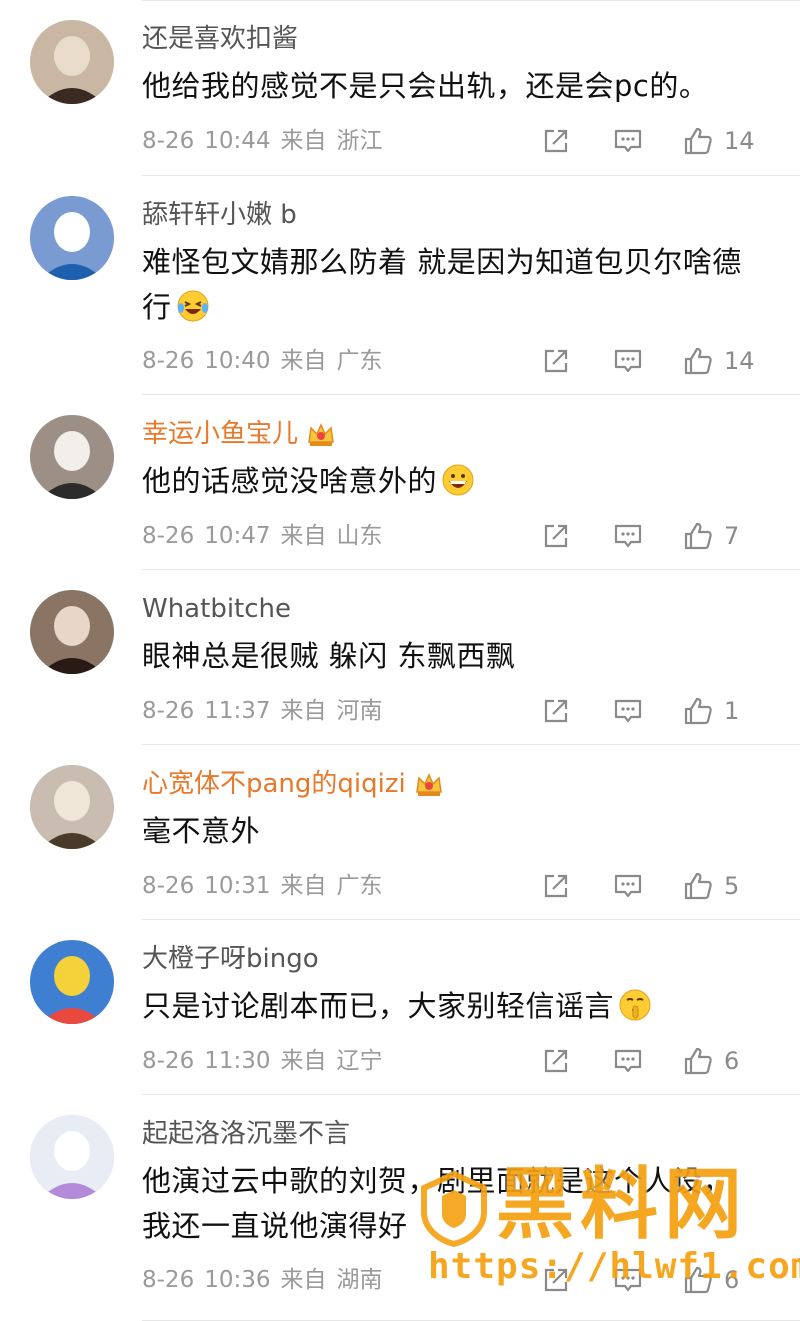 Image resolution: width=800 pixels, height=1321 pixels. I want to click on grinning-emoji-icon, so click(458, 480).